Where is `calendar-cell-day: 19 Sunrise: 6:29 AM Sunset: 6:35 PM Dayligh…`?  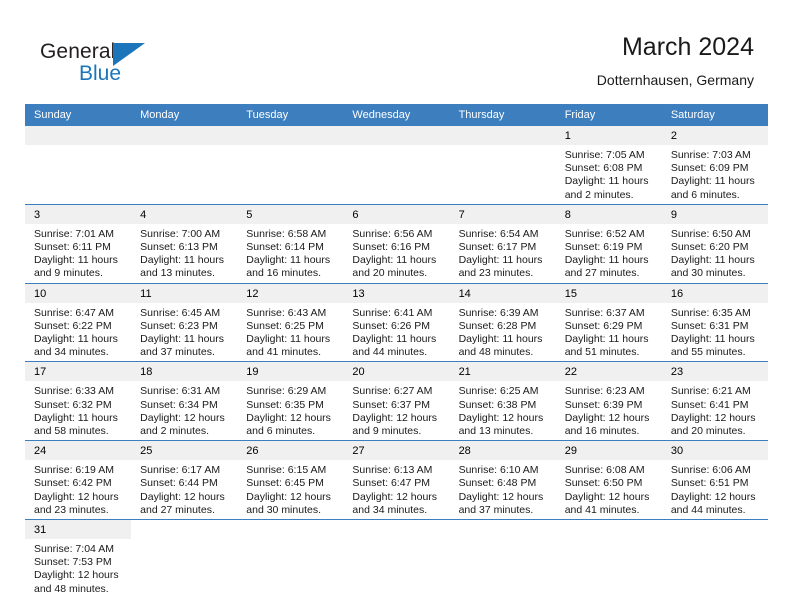
calendar-cell-day: 19 Sunrise: 6:29 AM Sunset: 6:35 PM Dayligh… is located at coordinates (290, 401).